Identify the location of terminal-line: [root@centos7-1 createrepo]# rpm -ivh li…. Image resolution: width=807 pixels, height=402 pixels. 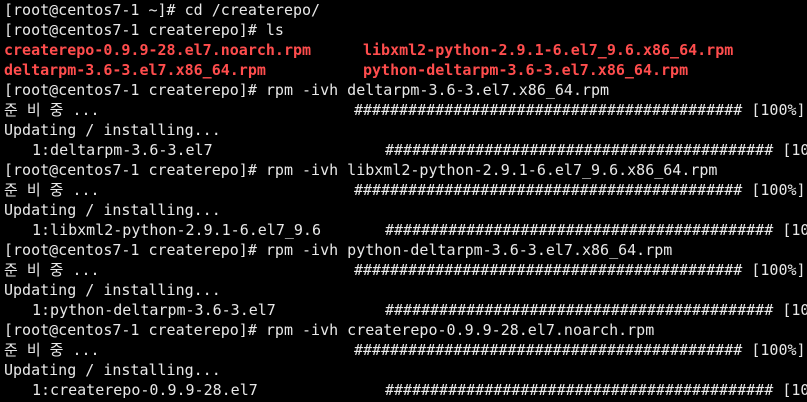
(403, 170).